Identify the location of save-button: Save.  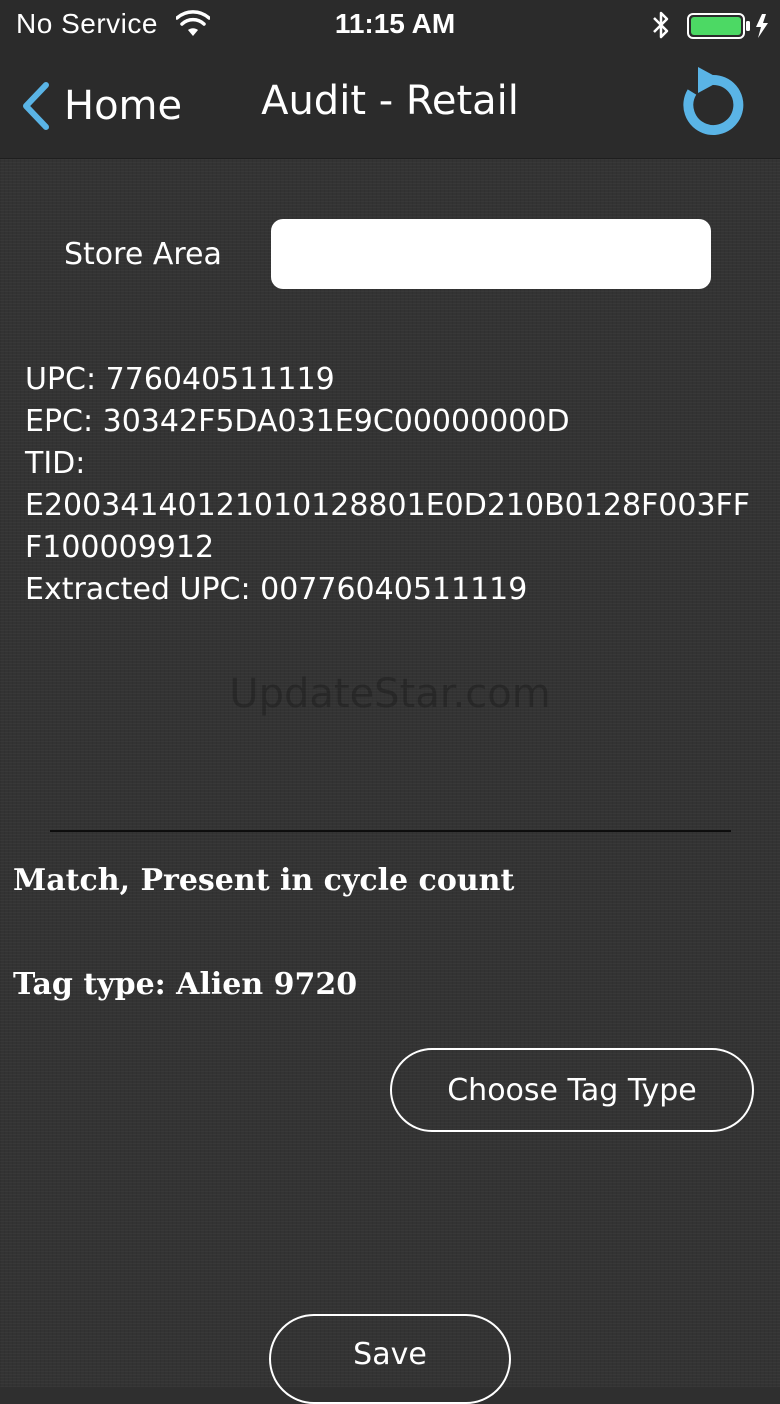
(390, 1359).